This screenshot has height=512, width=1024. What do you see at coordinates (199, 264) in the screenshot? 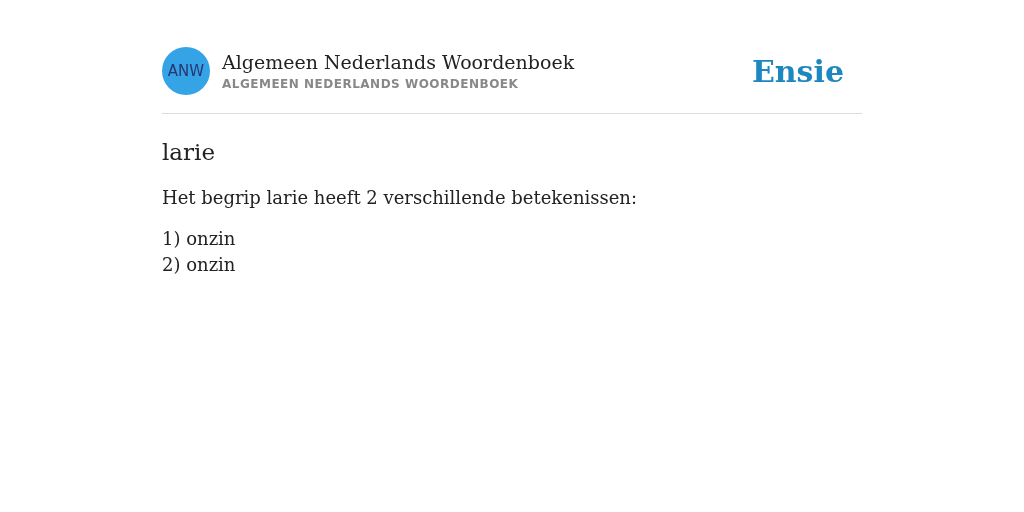
I see `meaning-item: 2) onzin` at bounding box center [199, 264].